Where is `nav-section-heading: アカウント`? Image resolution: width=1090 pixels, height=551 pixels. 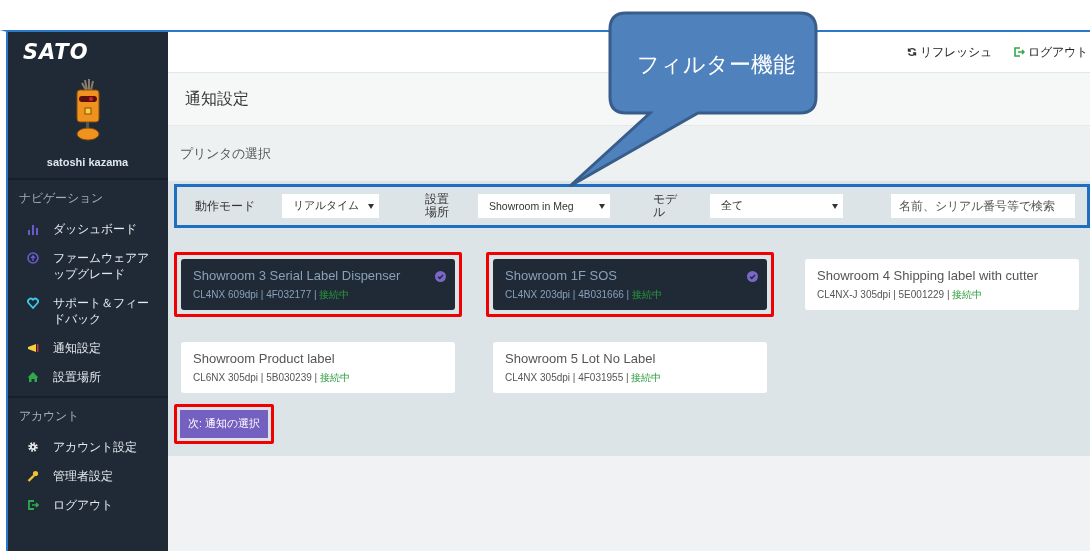
nav-section-heading: アカウント is located at coordinates (49, 416).